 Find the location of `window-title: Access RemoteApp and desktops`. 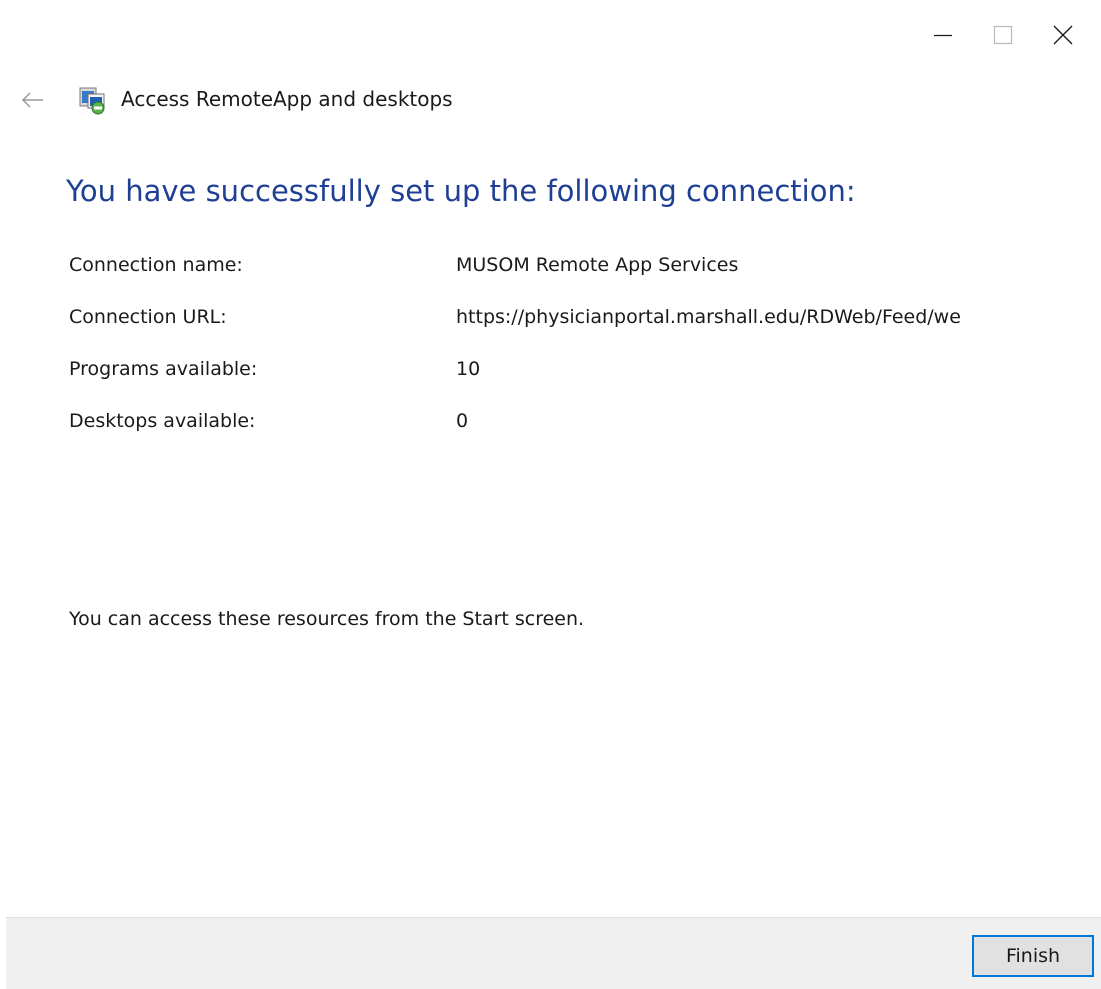

window-title: Access RemoteApp and desktops is located at coordinates (287, 99).